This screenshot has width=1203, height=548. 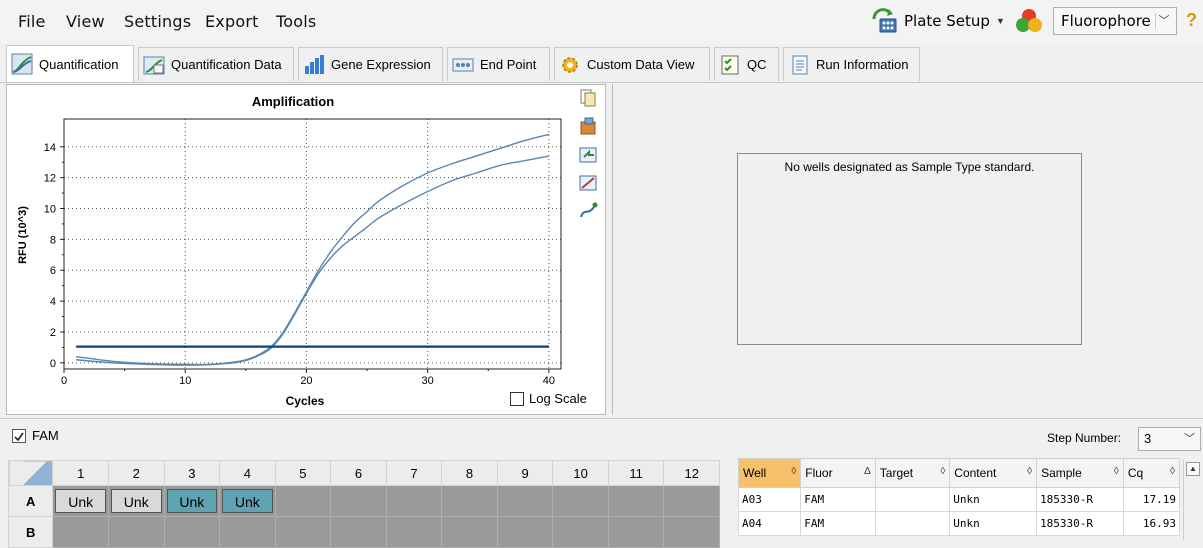 What do you see at coordinates (19, 436) in the screenshot?
I see `fam-checkbox` at bounding box center [19, 436].